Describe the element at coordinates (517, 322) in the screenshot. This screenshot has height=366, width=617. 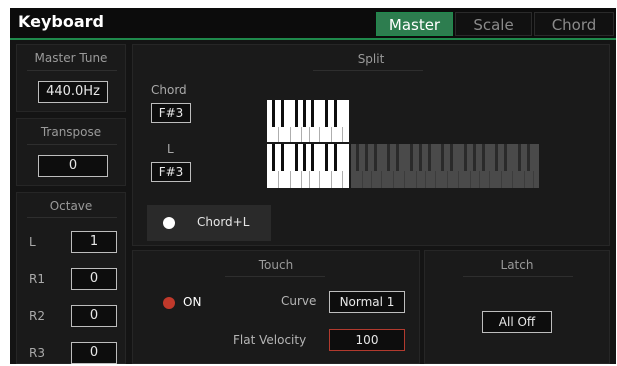
I see `all-off-button: All Off` at that location.